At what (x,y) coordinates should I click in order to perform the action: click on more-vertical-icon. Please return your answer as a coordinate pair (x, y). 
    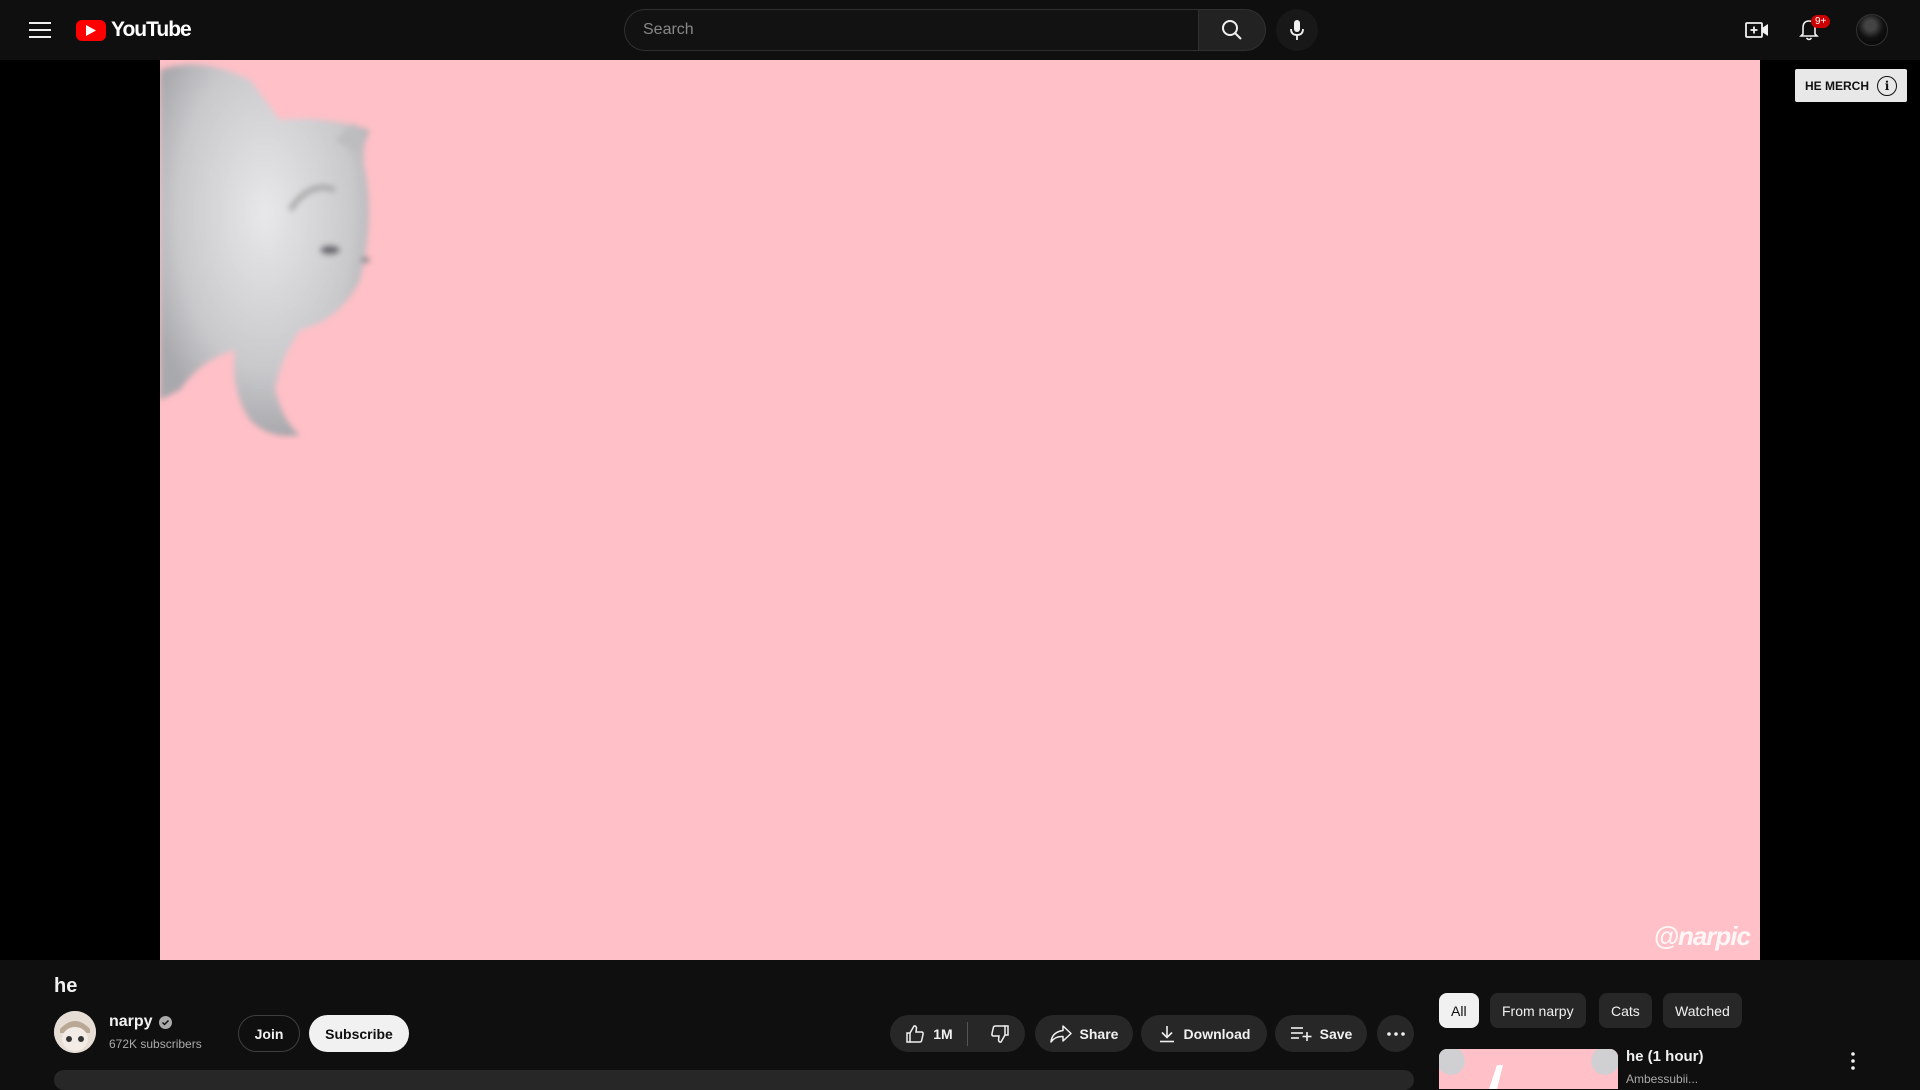
    Looking at the image, I should click on (1853, 1061).